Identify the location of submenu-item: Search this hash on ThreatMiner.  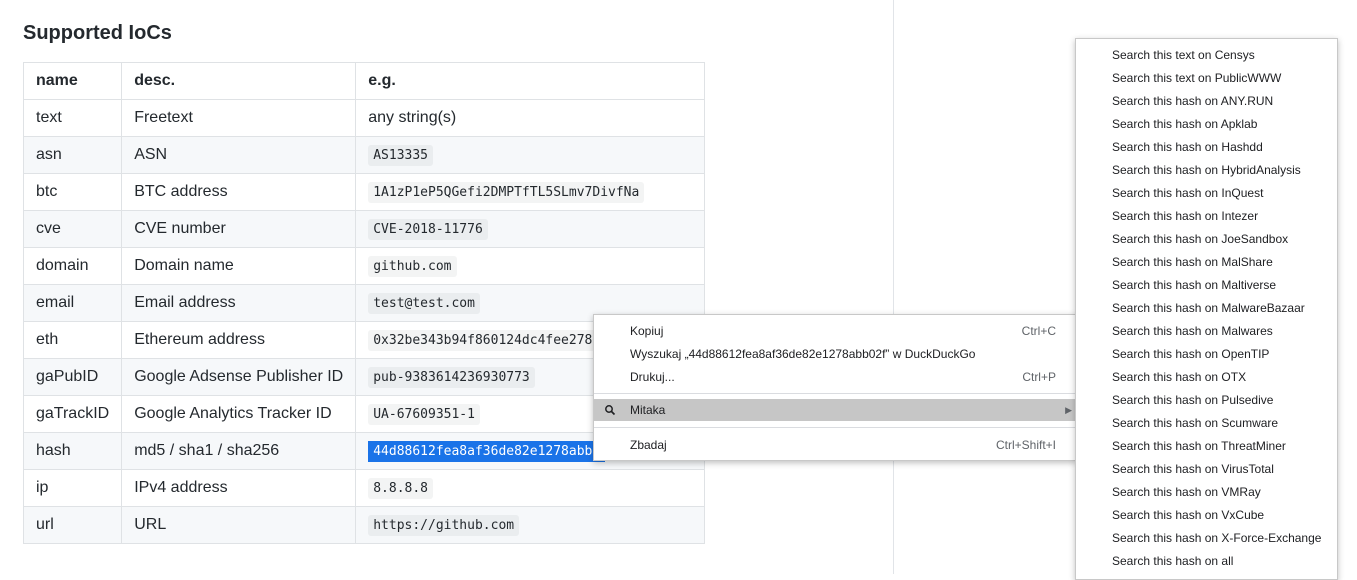
(1206, 446).